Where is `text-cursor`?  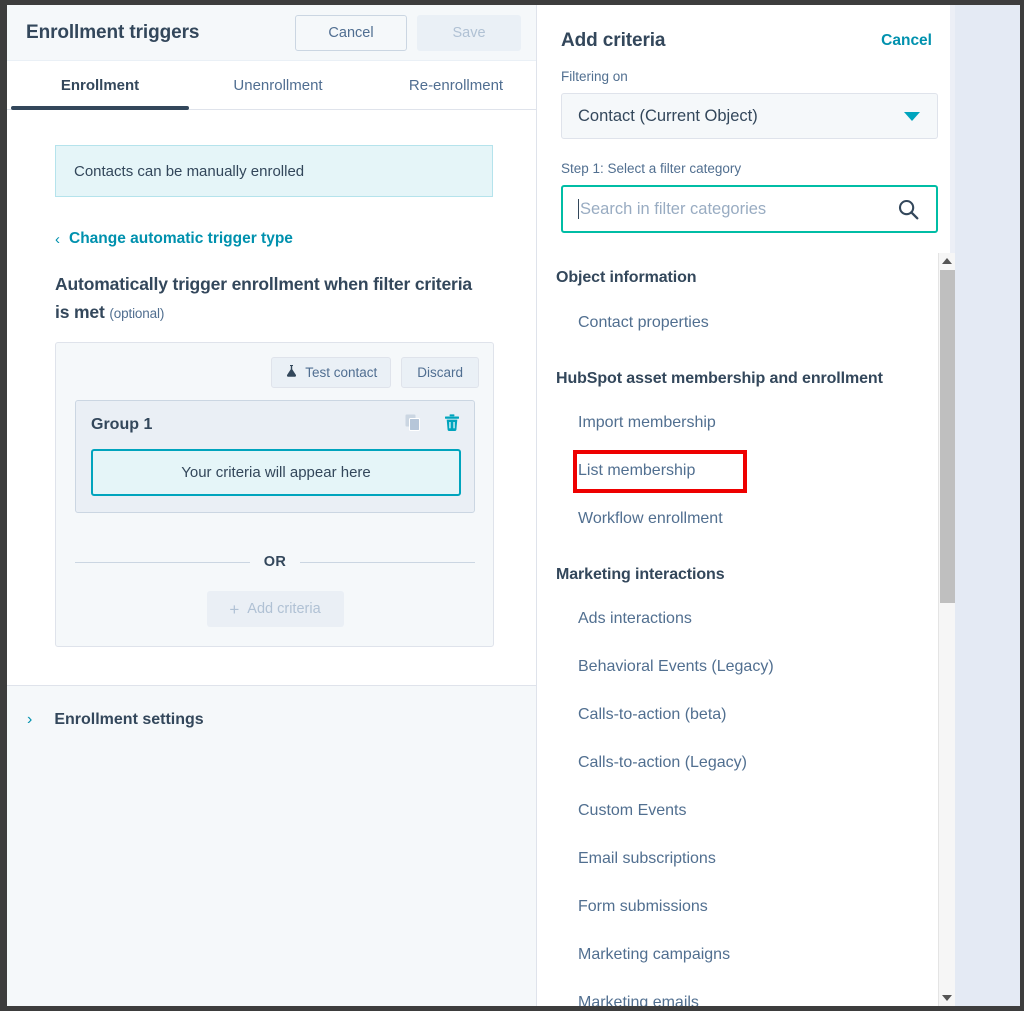 text-cursor is located at coordinates (578, 209).